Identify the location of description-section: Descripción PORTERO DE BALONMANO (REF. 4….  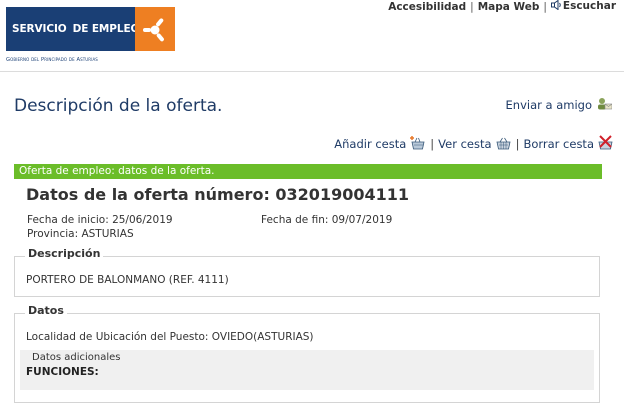
(307, 272).